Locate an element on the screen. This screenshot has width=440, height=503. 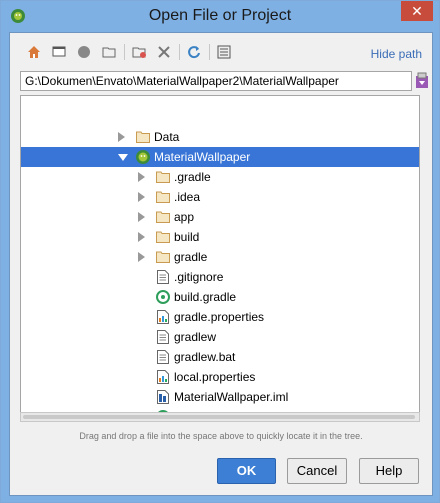
android-project-icon is located at coordinates (143, 157).